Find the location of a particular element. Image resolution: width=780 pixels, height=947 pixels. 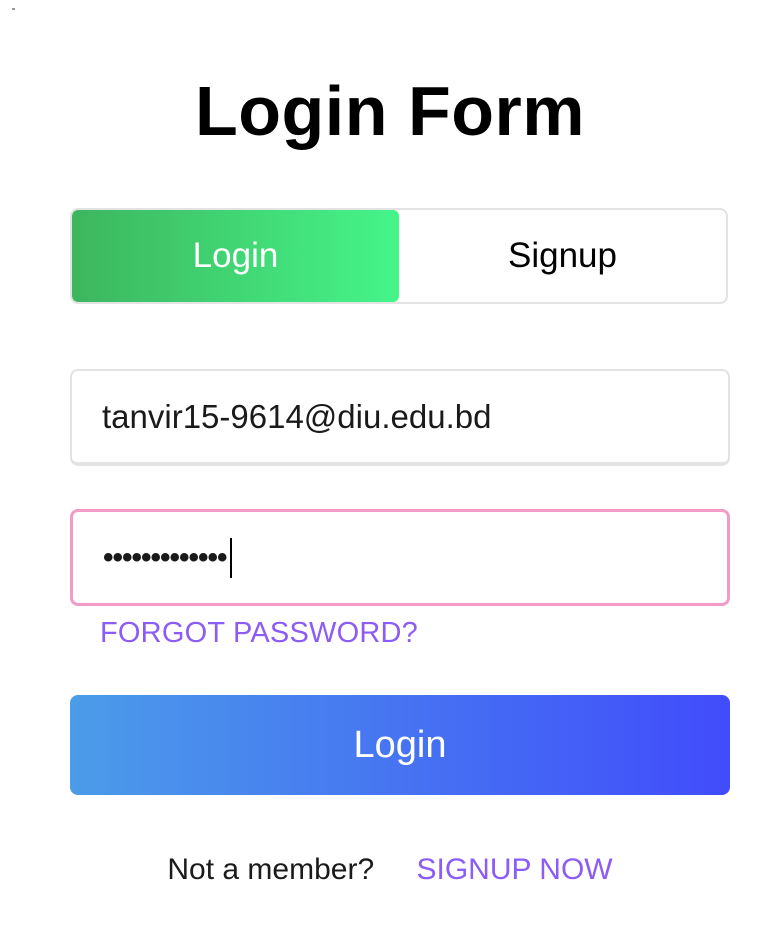

tab-switcher: Login Signup is located at coordinates (399, 256).